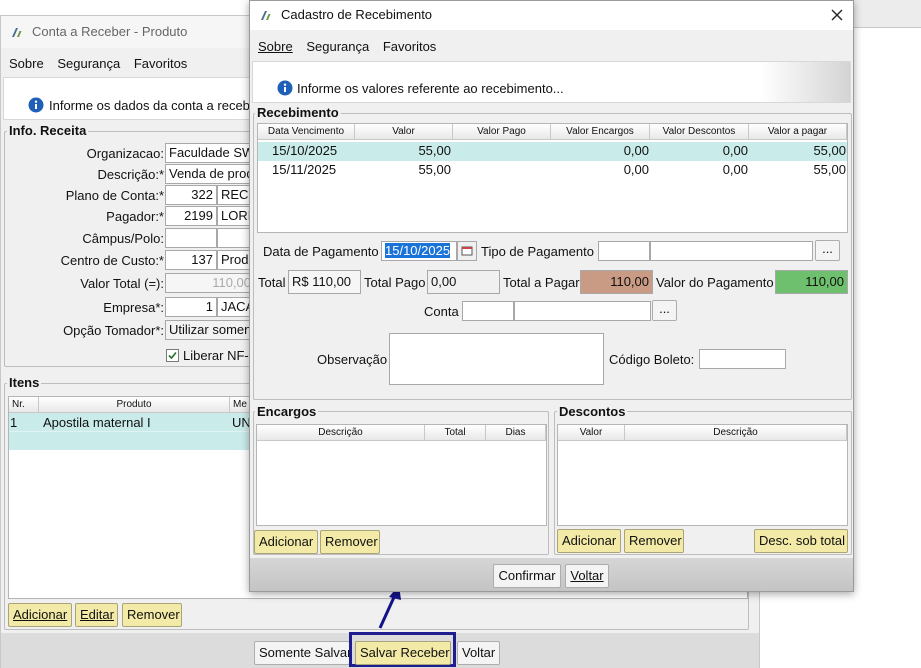 This screenshot has width=921, height=668. I want to click on desc-sob-total-button: Desc. sob total, so click(801, 541).